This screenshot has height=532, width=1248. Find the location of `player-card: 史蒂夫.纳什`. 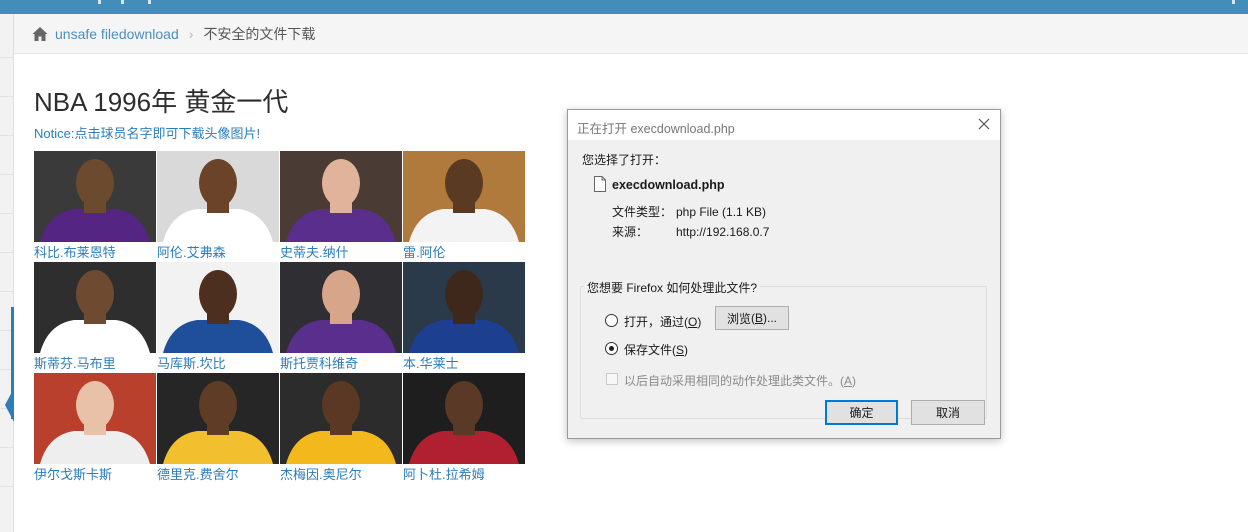

player-card: 史蒂夫.纳什 is located at coordinates (341, 206).